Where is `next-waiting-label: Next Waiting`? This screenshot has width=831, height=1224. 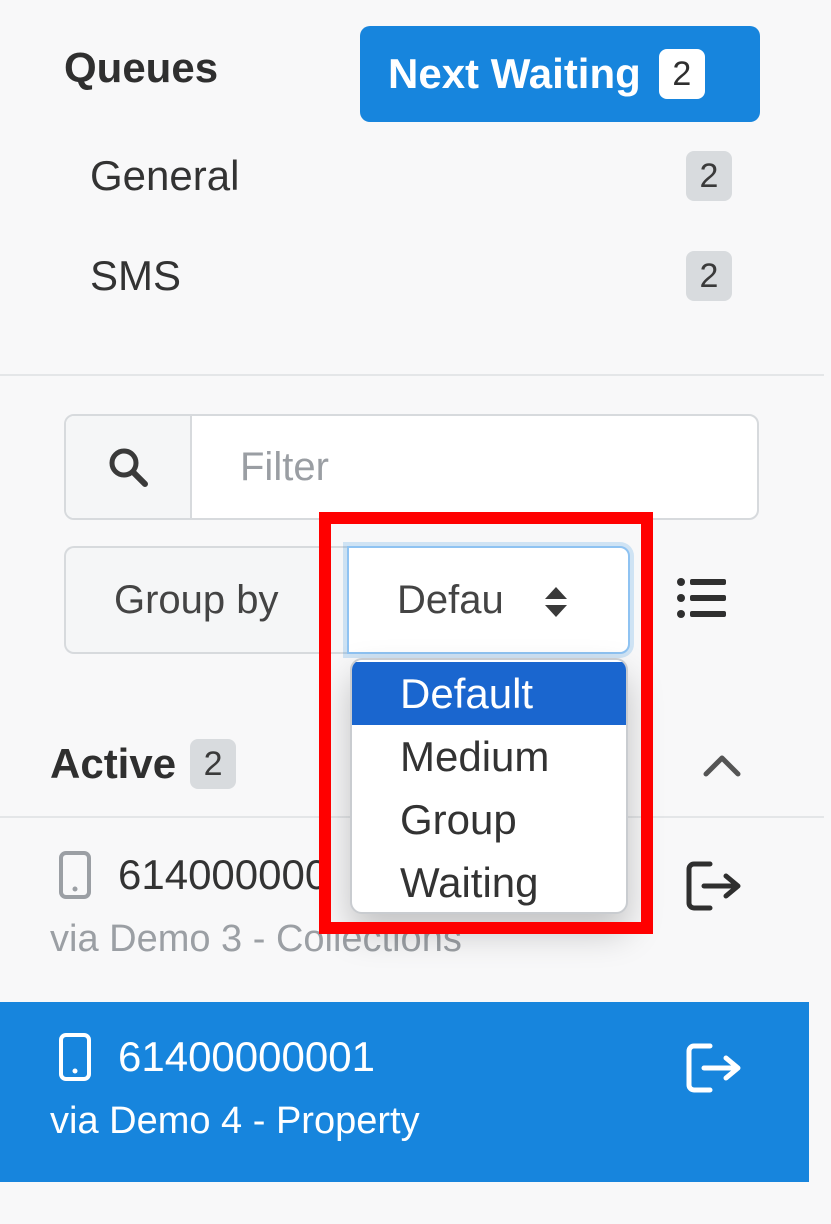 next-waiting-label: Next Waiting is located at coordinates (514, 73).